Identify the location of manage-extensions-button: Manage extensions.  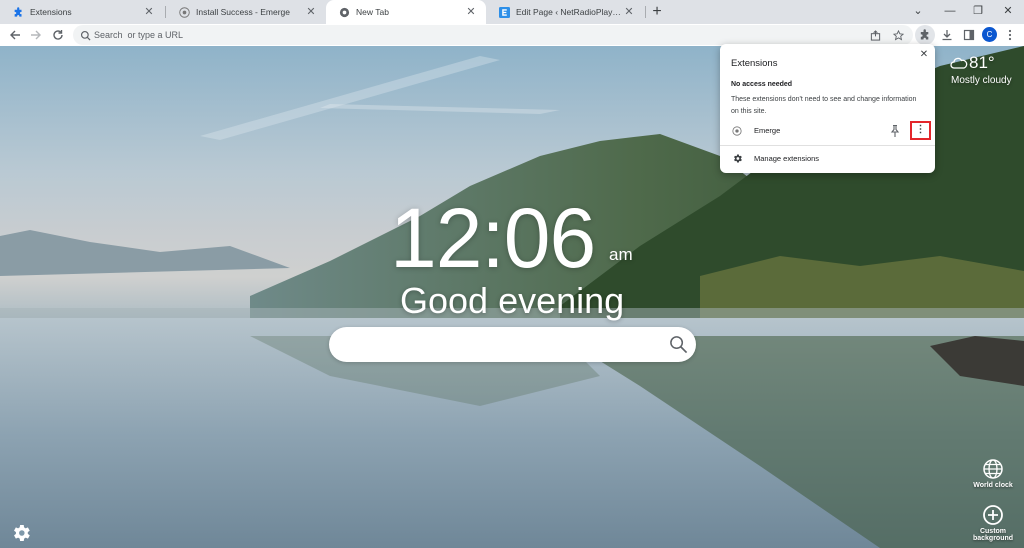
(827, 159).